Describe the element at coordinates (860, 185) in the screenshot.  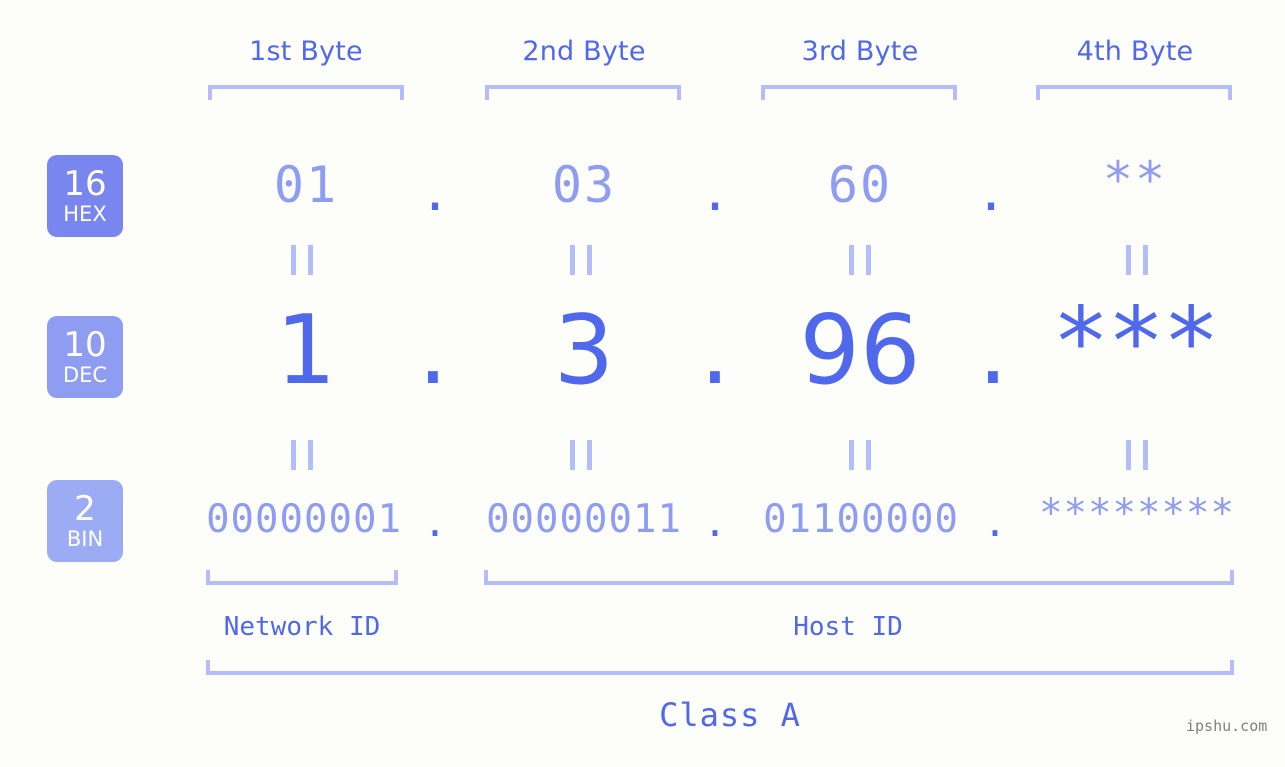
I see `hex-byte-3: 60` at that location.